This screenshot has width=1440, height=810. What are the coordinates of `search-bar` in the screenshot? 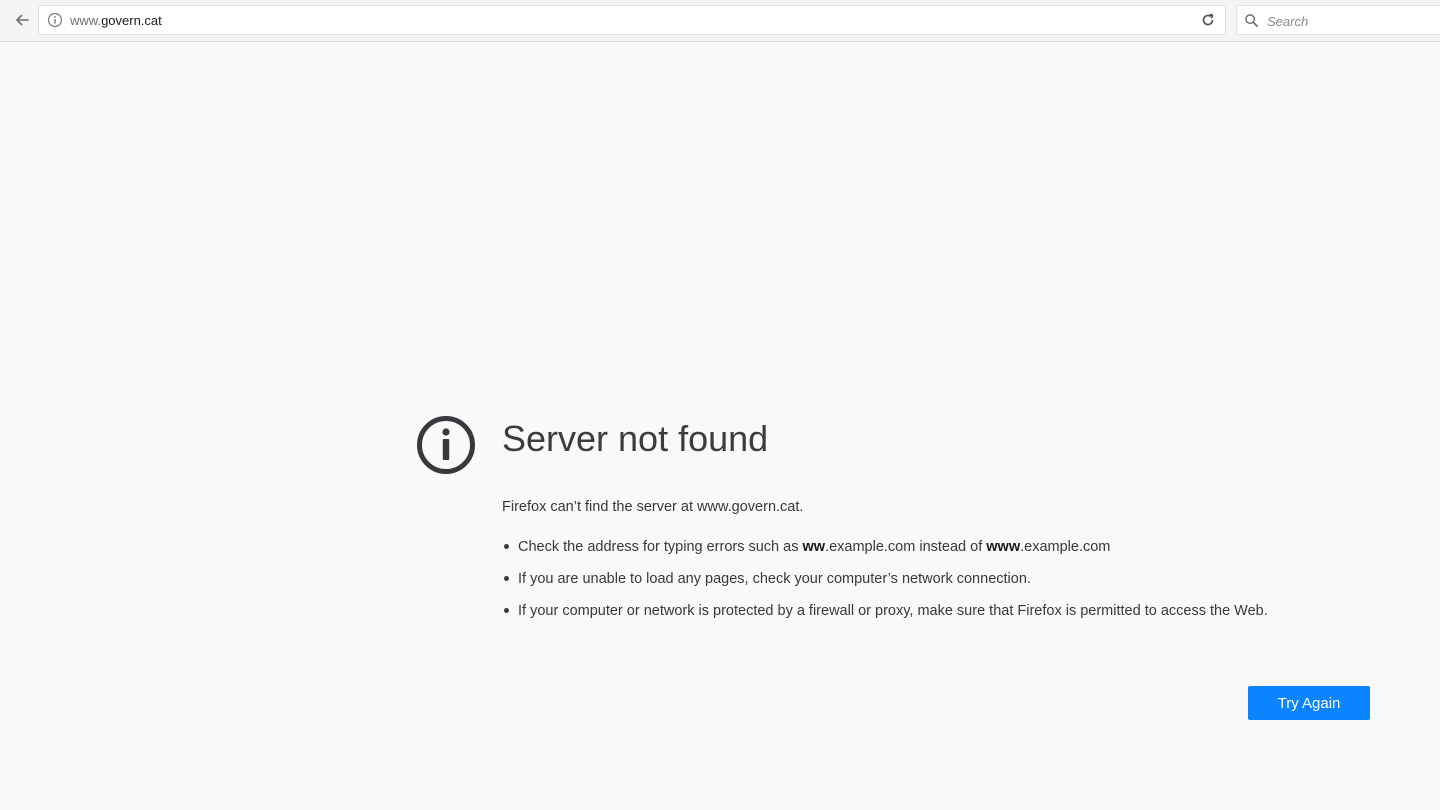 It's located at (1338, 20).